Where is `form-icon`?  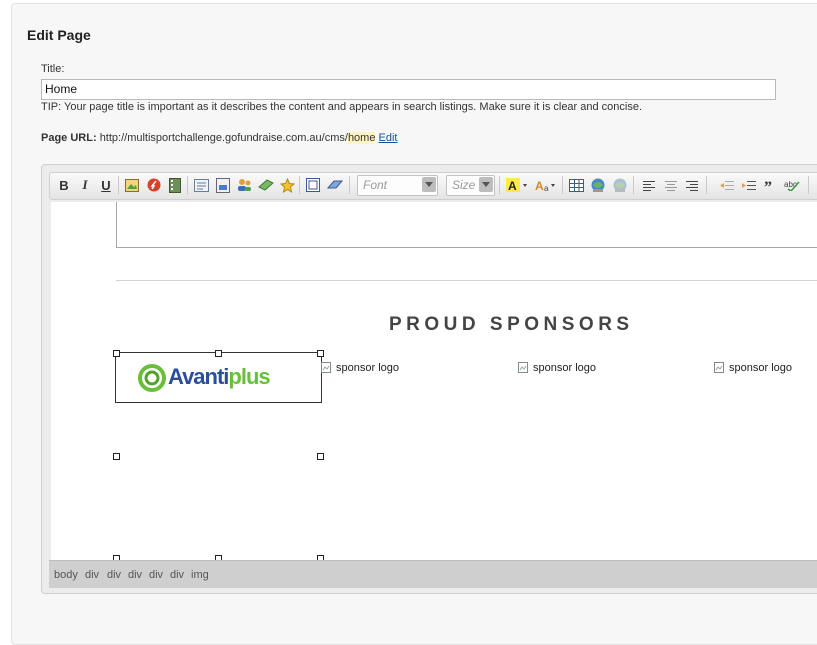
form-icon is located at coordinates (201, 185).